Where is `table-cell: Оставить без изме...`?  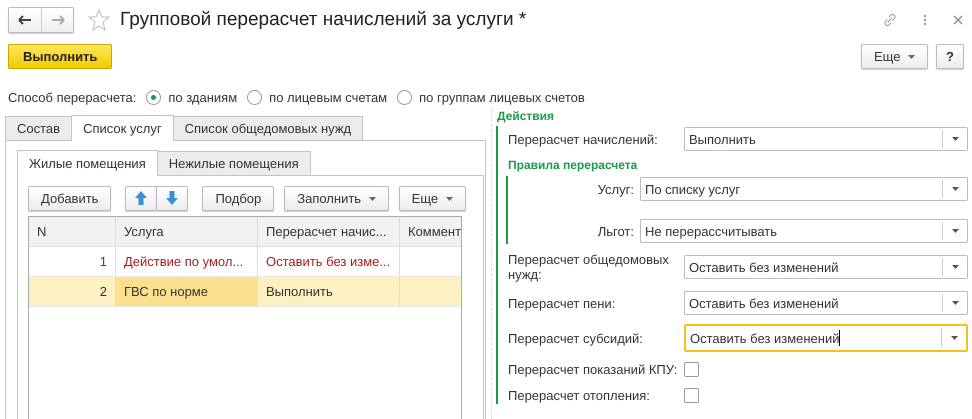 table-cell: Оставить без изме... is located at coordinates (329, 261).